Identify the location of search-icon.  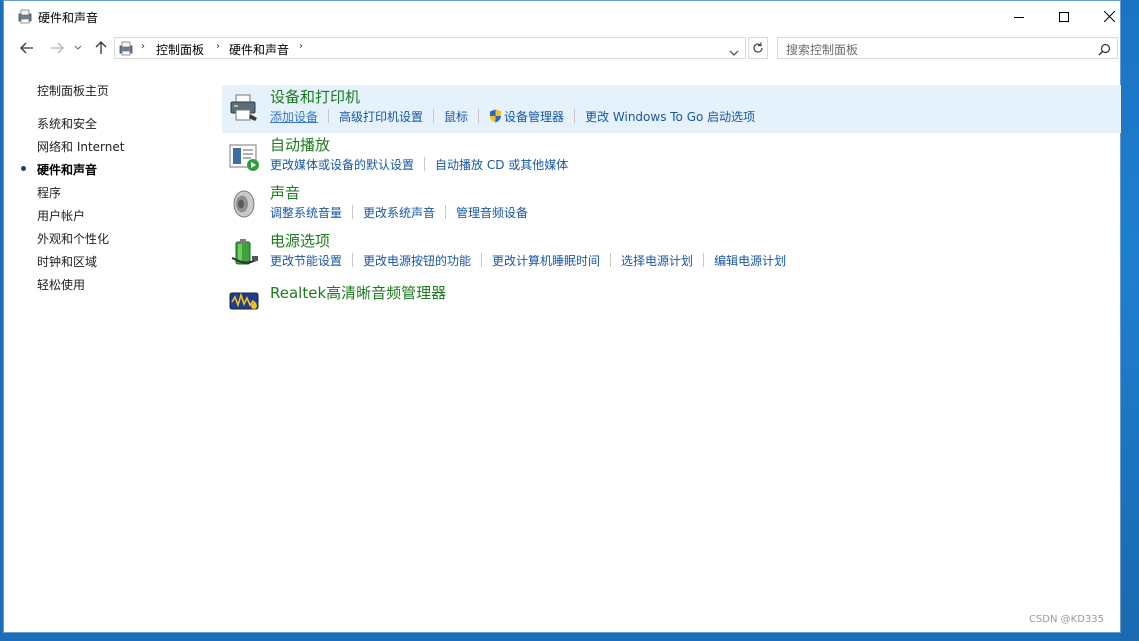
(1104, 50).